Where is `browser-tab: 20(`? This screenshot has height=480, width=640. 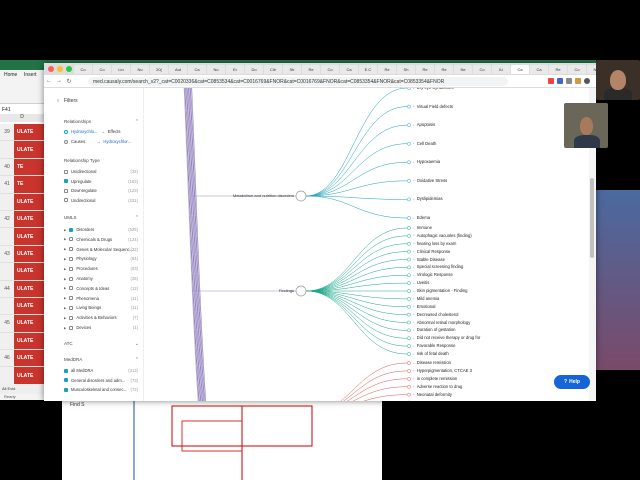 browser-tab: 20( is located at coordinates (159, 69).